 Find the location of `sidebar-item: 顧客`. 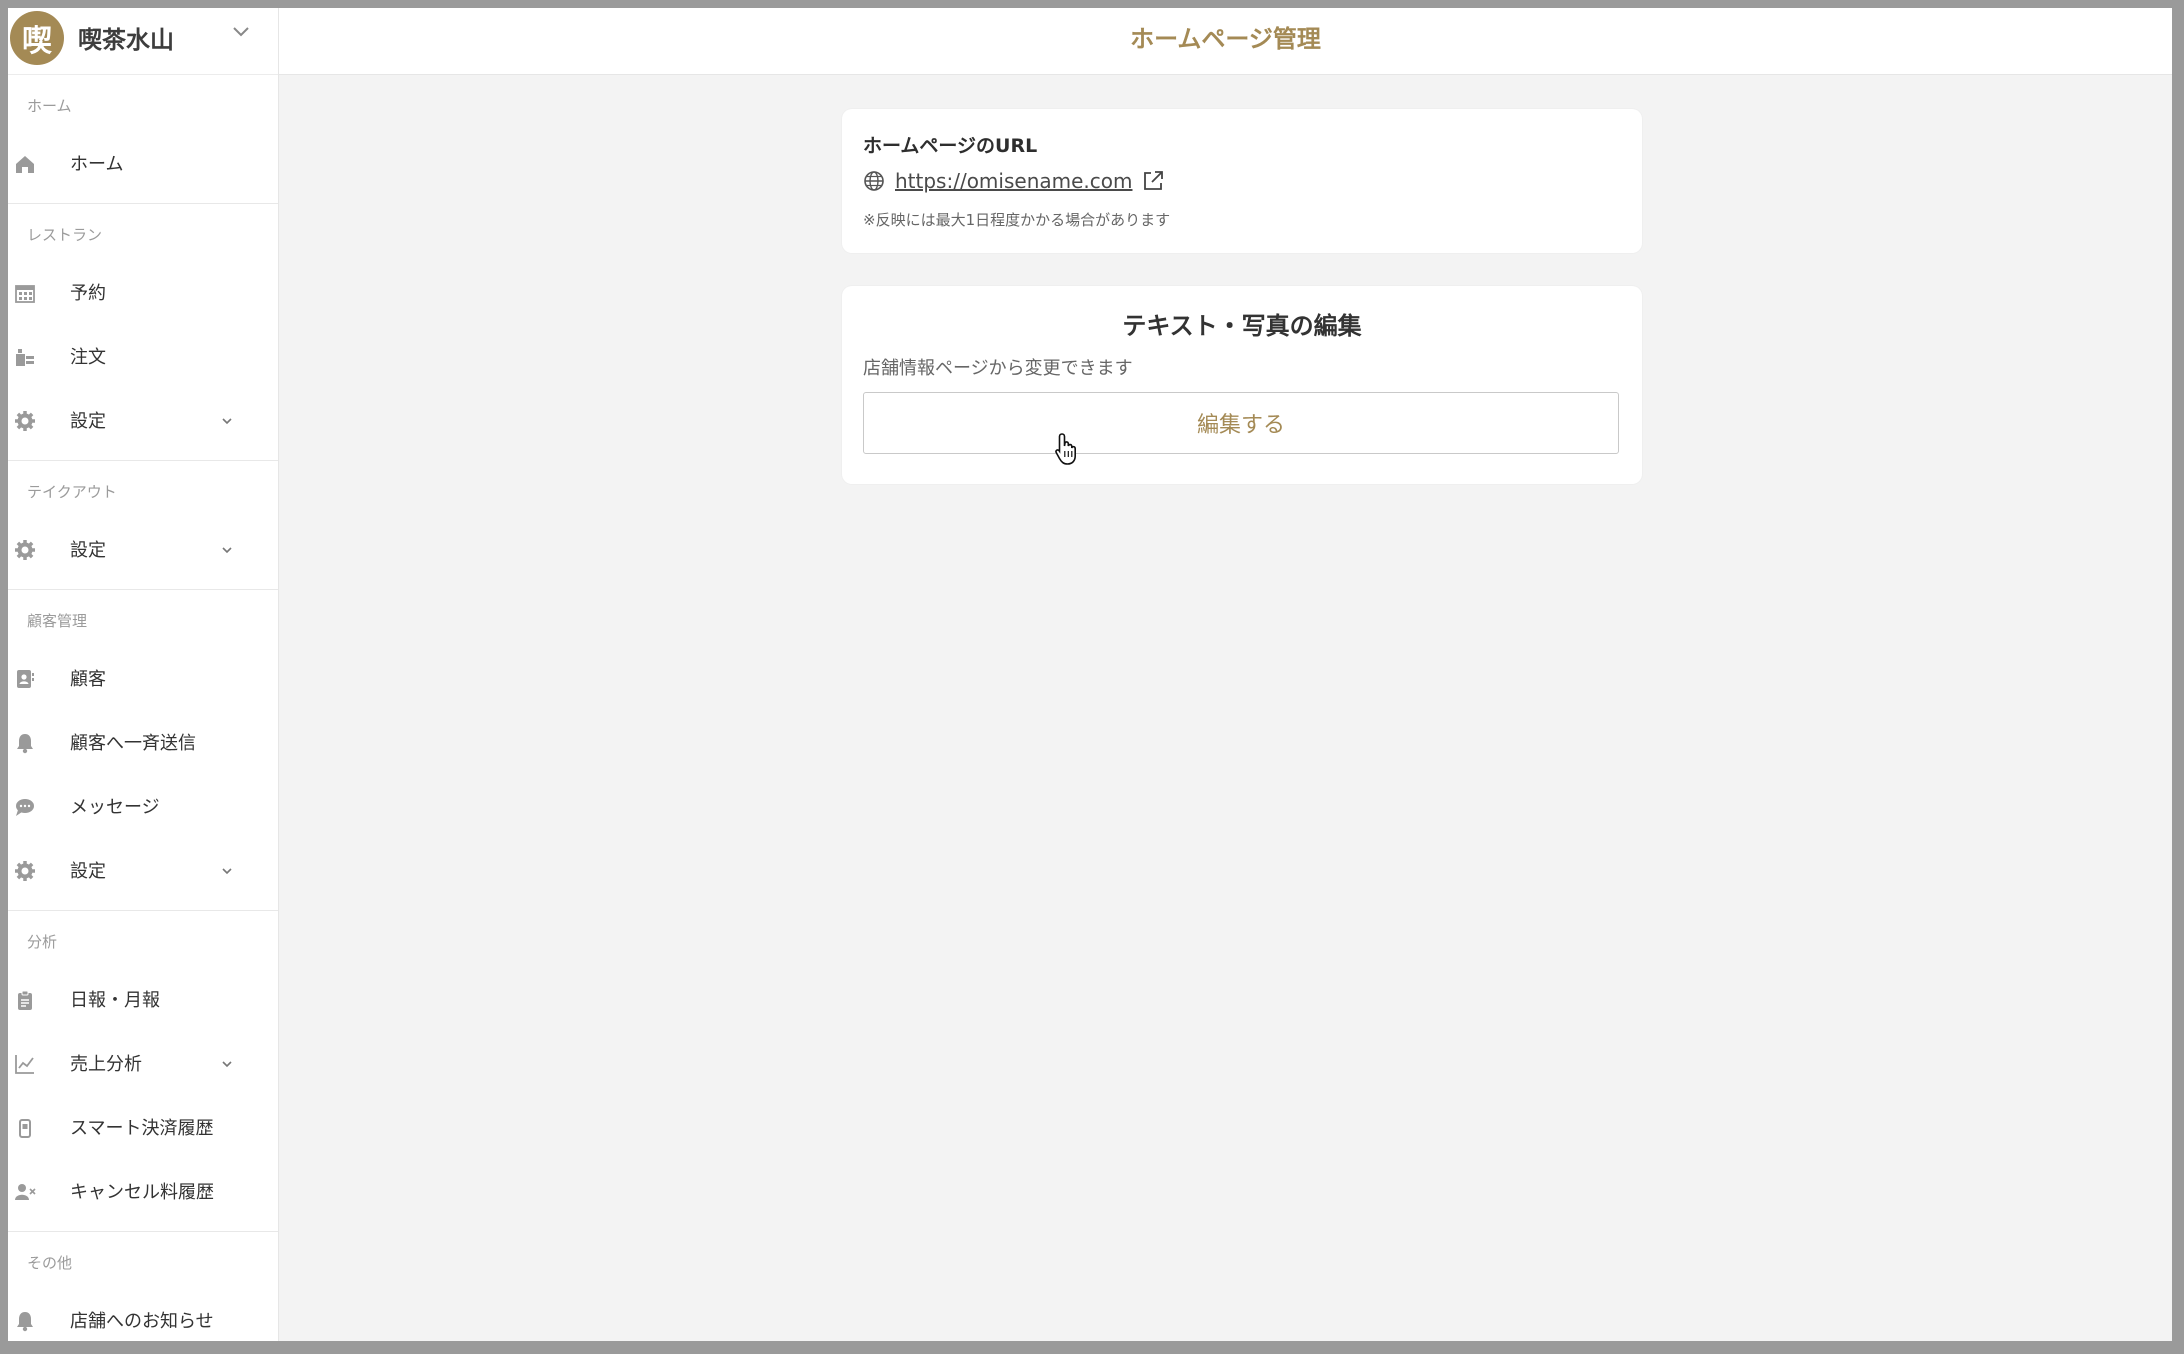

sidebar-item: 顧客 is located at coordinates (143, 678).